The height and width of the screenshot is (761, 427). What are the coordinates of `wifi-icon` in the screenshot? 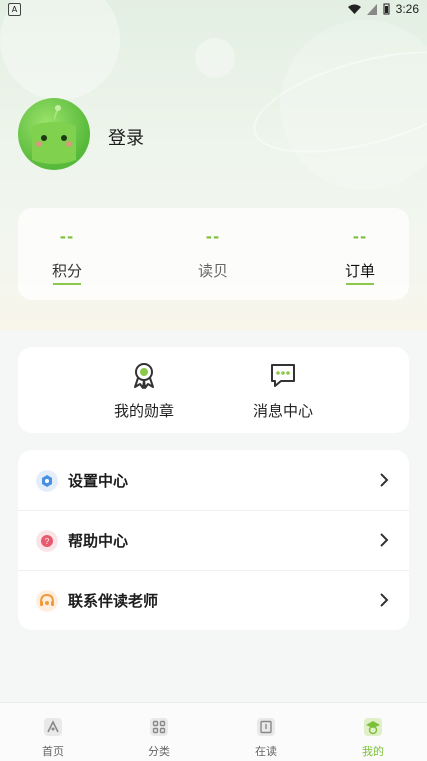 It's located at (354, 9).